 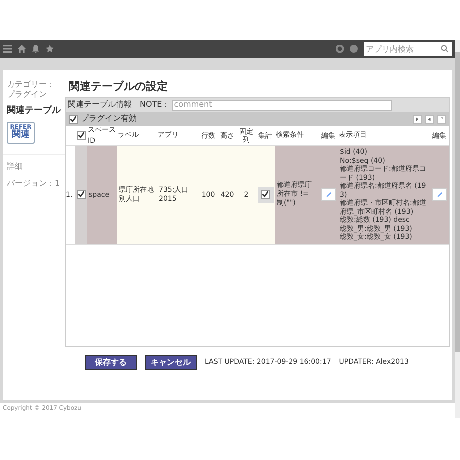 I want to click on search-icon, so click(x=445, y=49).